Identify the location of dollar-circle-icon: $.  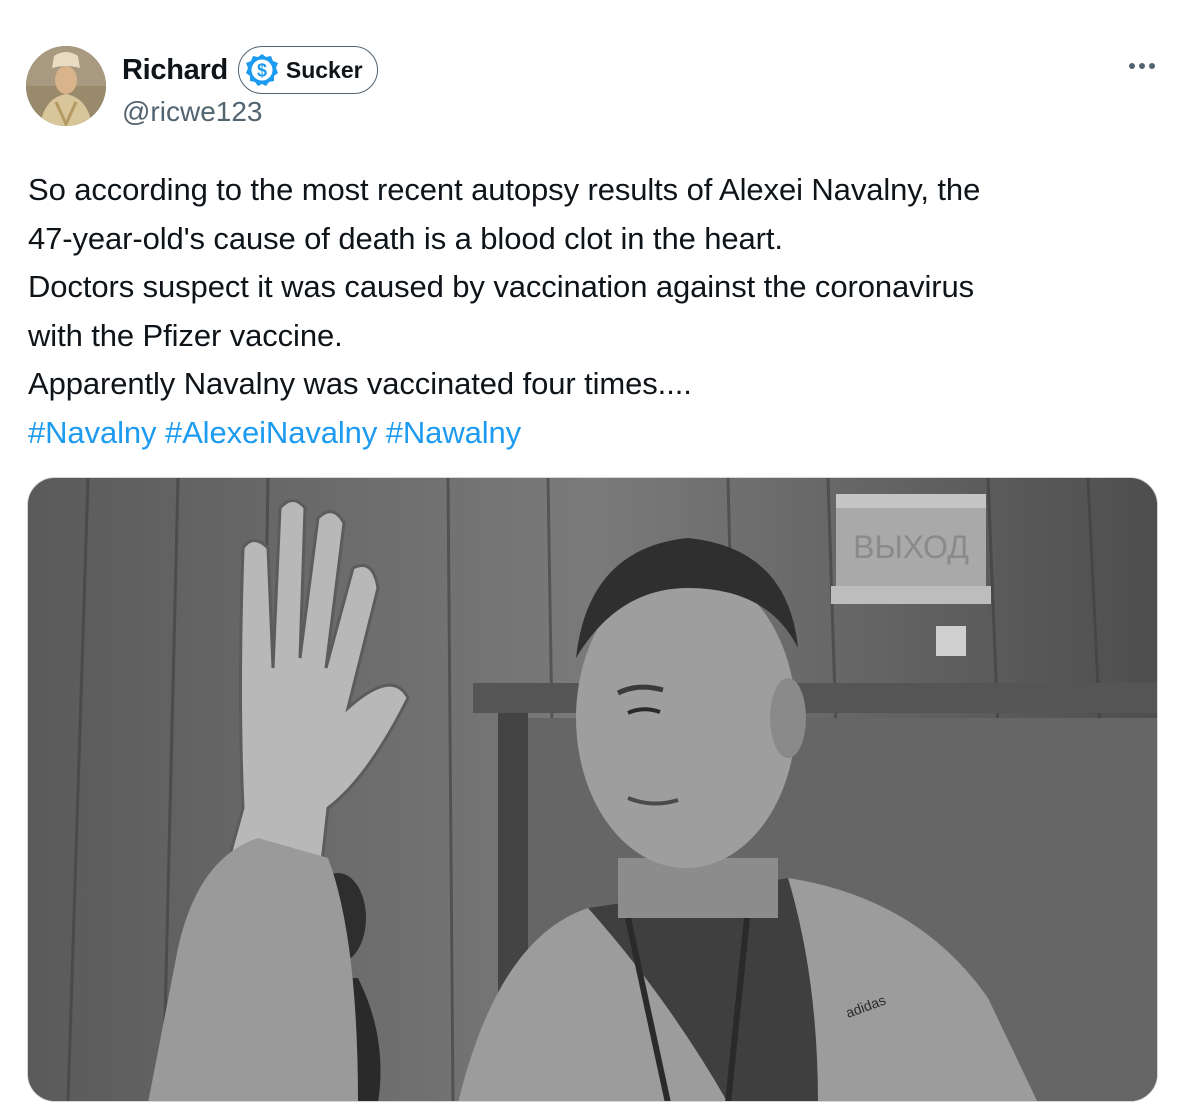
(261, 70).